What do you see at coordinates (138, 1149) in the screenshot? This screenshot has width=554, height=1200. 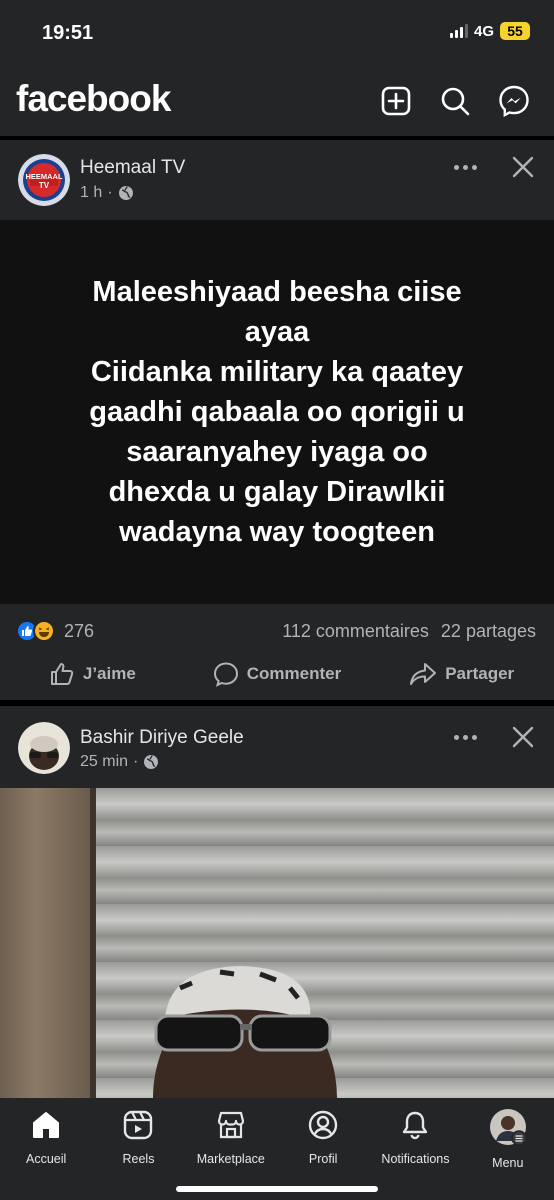 I see `nav-reels: Reels` at bounding box center [138, 1149].